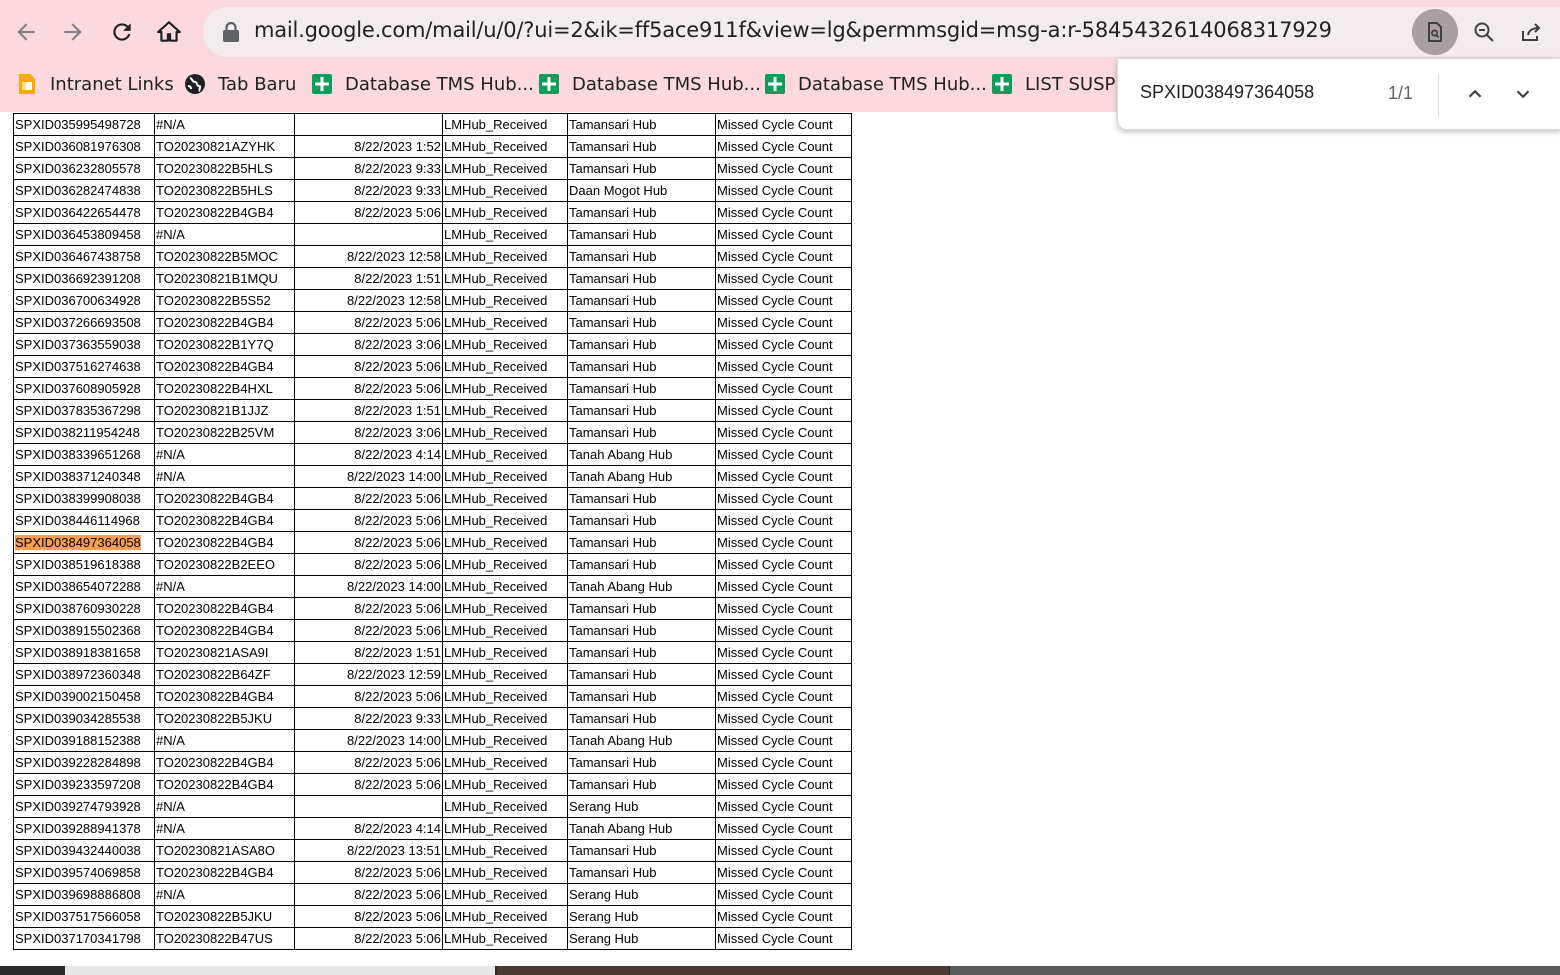 The image size is (1560, 975). I want to click on tracking-id-cell: SPXID037170341798, so click(84, 938).